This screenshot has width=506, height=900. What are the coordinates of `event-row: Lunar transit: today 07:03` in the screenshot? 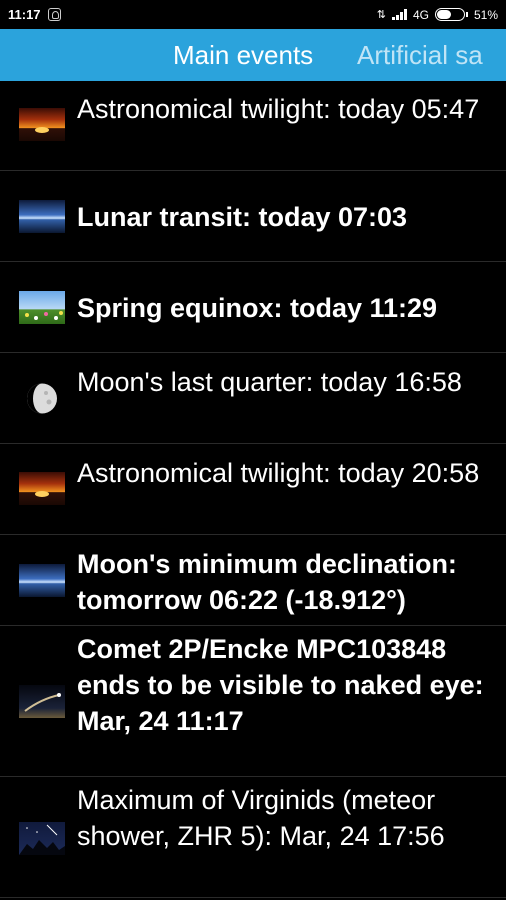 It's located at (253, 217).